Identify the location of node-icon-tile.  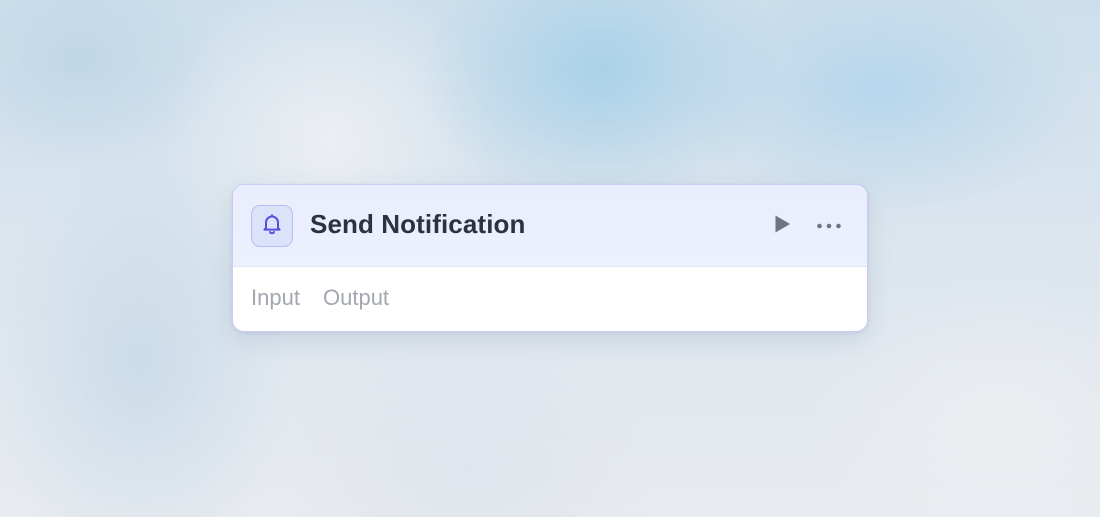
(272, 226).